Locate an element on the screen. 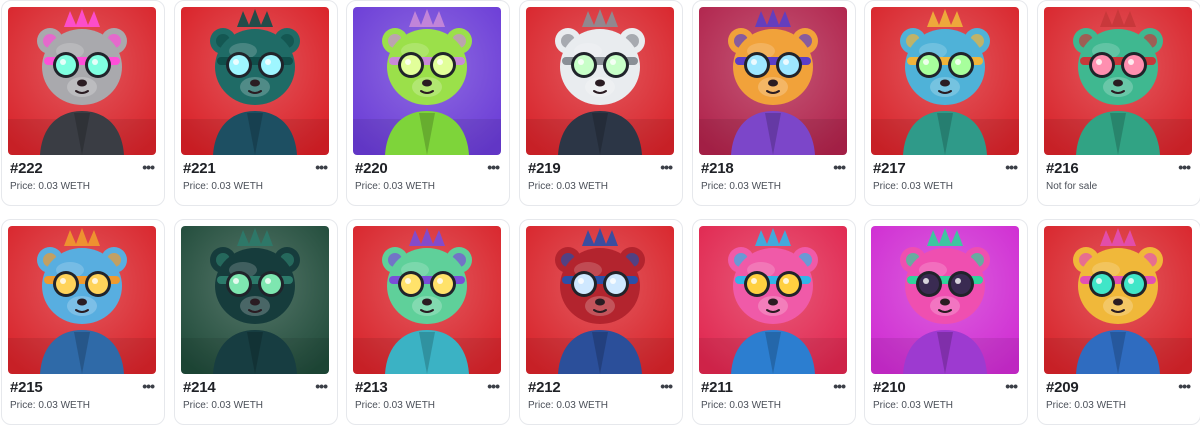 The image size is (1200, 434). helmet-bear-character-icon is located at coordinates (427, 300).